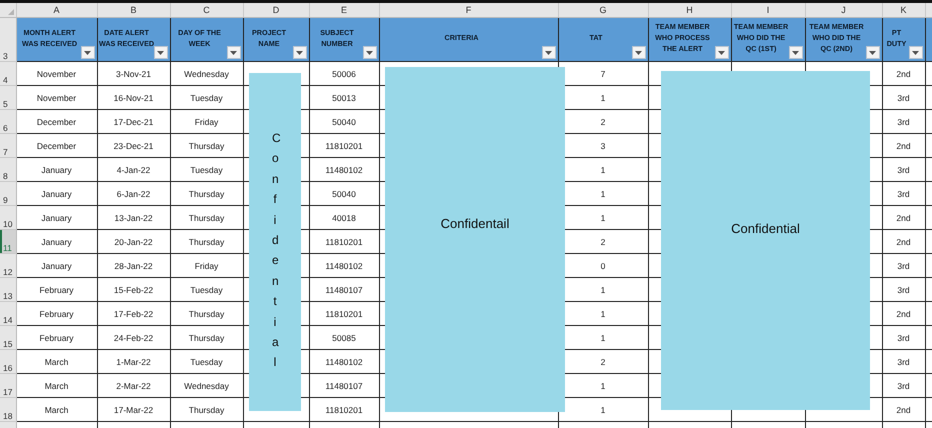 This screenshot has width=932, height=428. What do you see at coordinates (8, 362) in the screenshot?
I see `row-header: 16` at bounding box center [8, 362].